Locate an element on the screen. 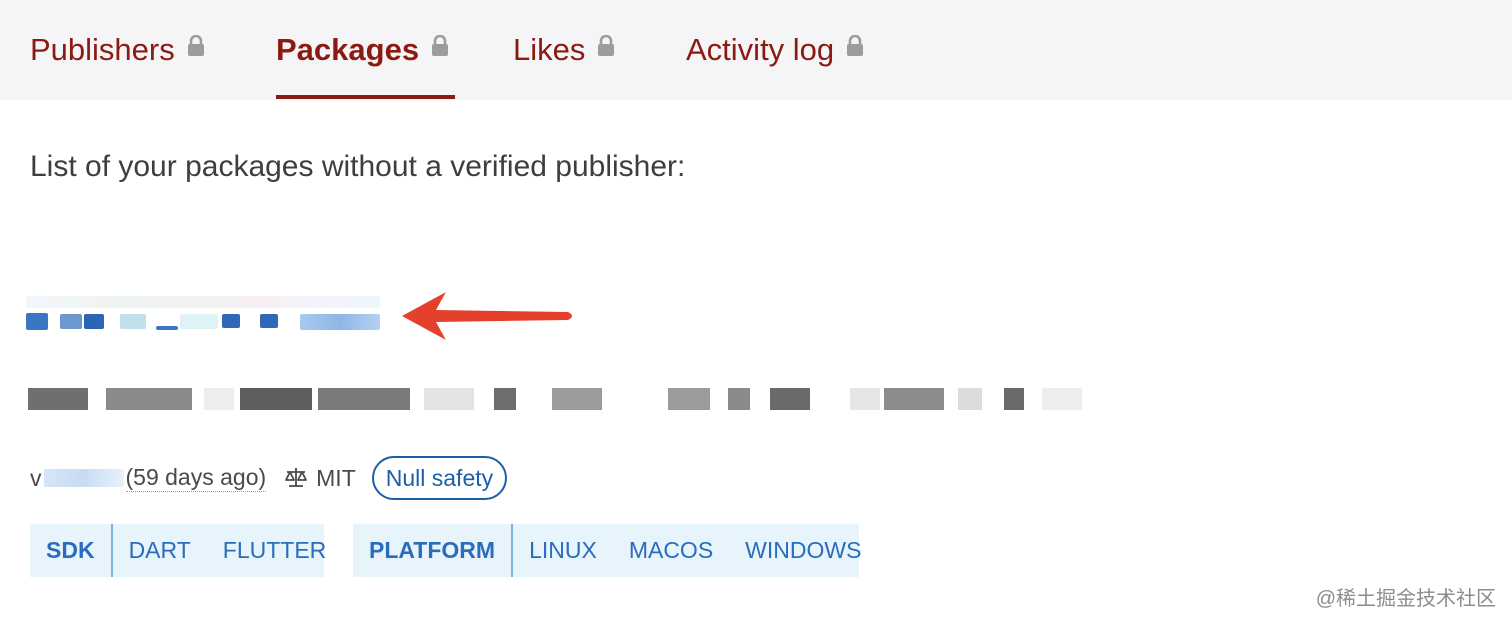  updated-ago: (59 days ago) is located at coordinates (196, 478).